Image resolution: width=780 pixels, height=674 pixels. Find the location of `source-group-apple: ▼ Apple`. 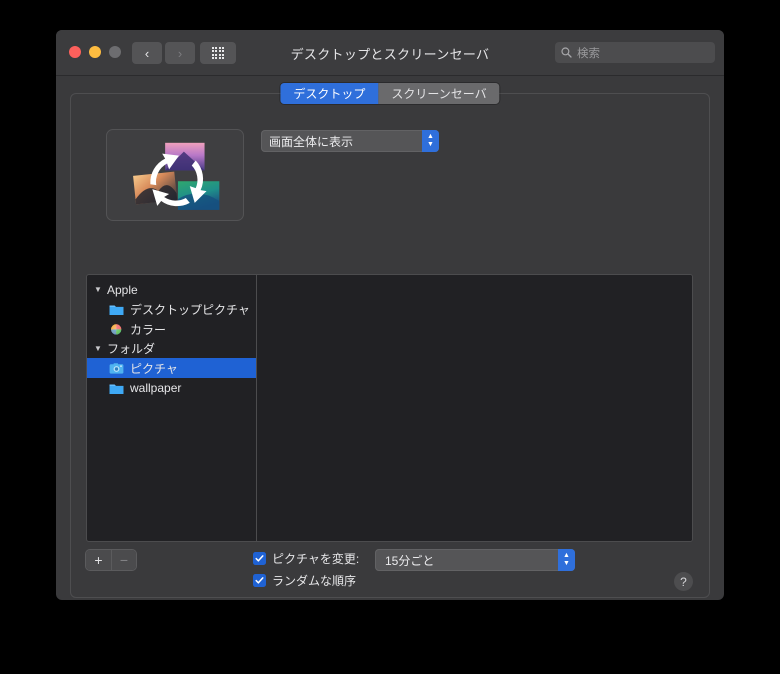

source-group-apple: ▼ Apple is located at coordinates (171, 289).